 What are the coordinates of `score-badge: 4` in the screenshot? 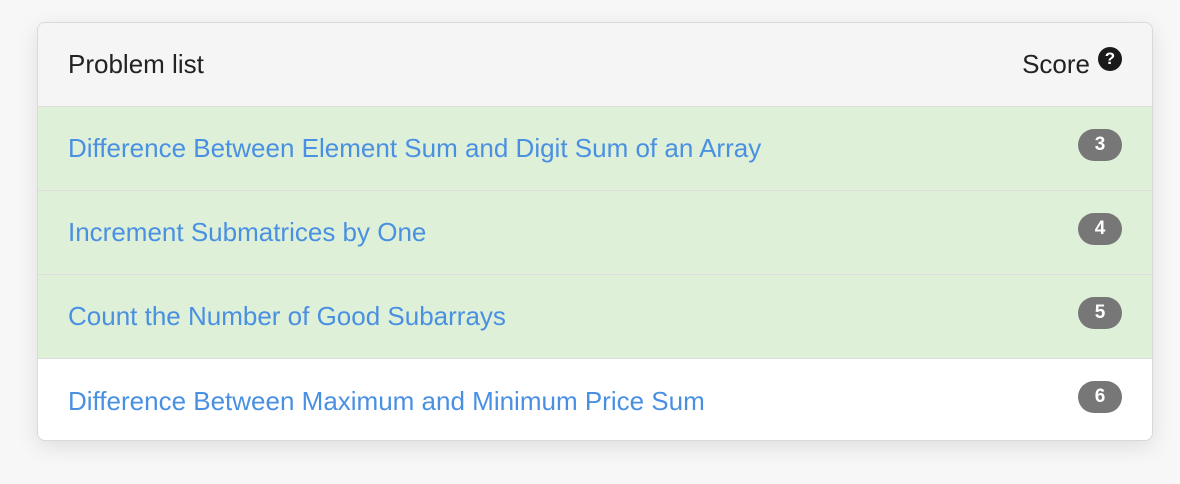 It's located at (1100, 228).